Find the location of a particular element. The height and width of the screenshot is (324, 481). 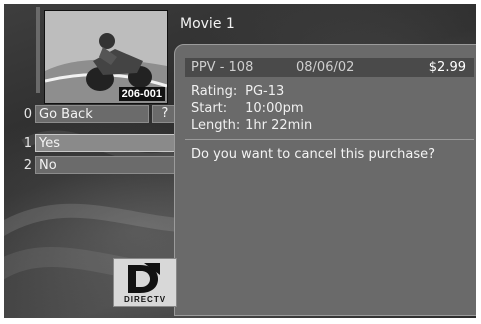

rating-row: Rating: PG-13 is located at coordinates (237, 91).